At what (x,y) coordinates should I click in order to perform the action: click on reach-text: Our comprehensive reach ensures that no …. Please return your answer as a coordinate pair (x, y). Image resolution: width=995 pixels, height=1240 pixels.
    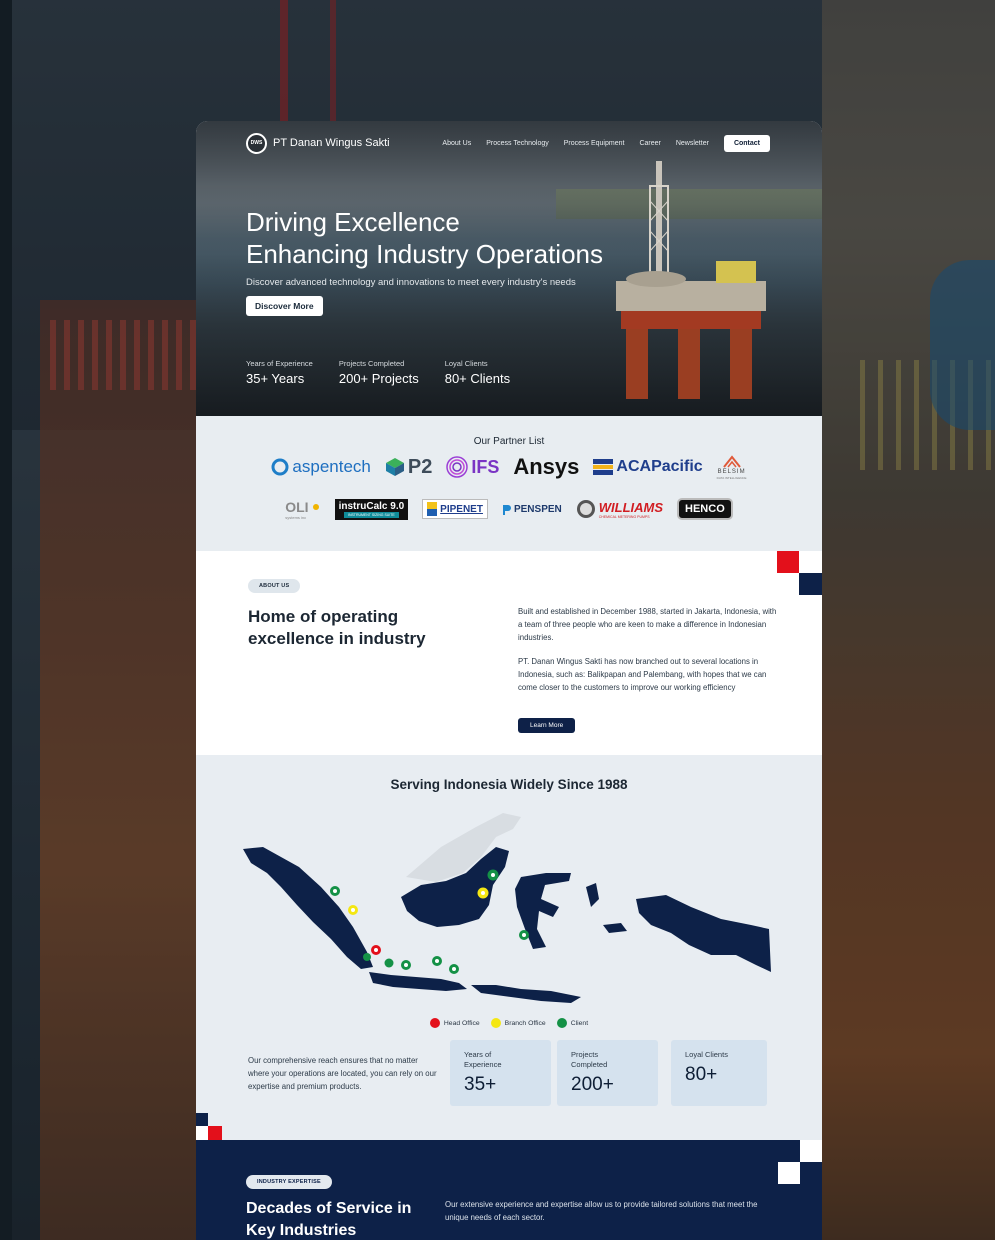
    Looking at the image, I should click on (342, 1073).